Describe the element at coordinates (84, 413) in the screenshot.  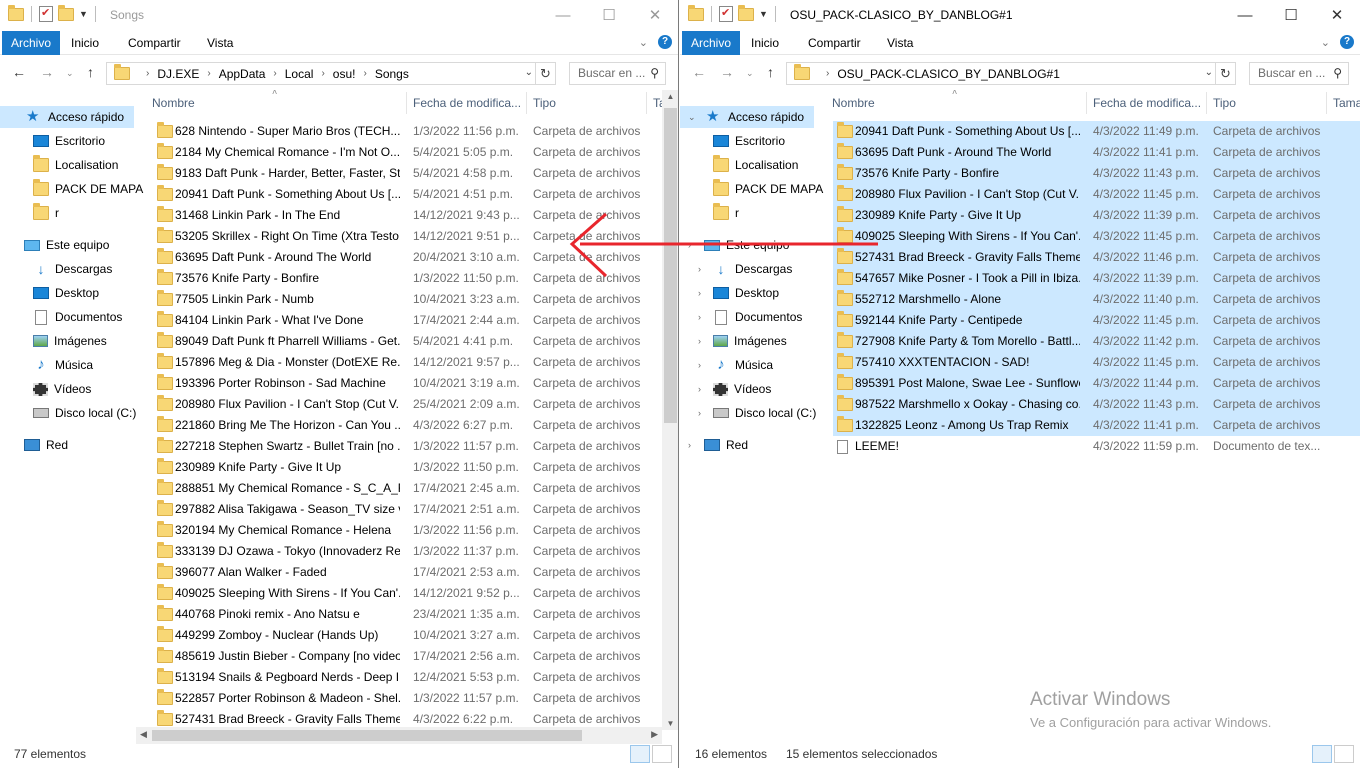
I see `sidebar-item: Disco local (C:)` at that location.